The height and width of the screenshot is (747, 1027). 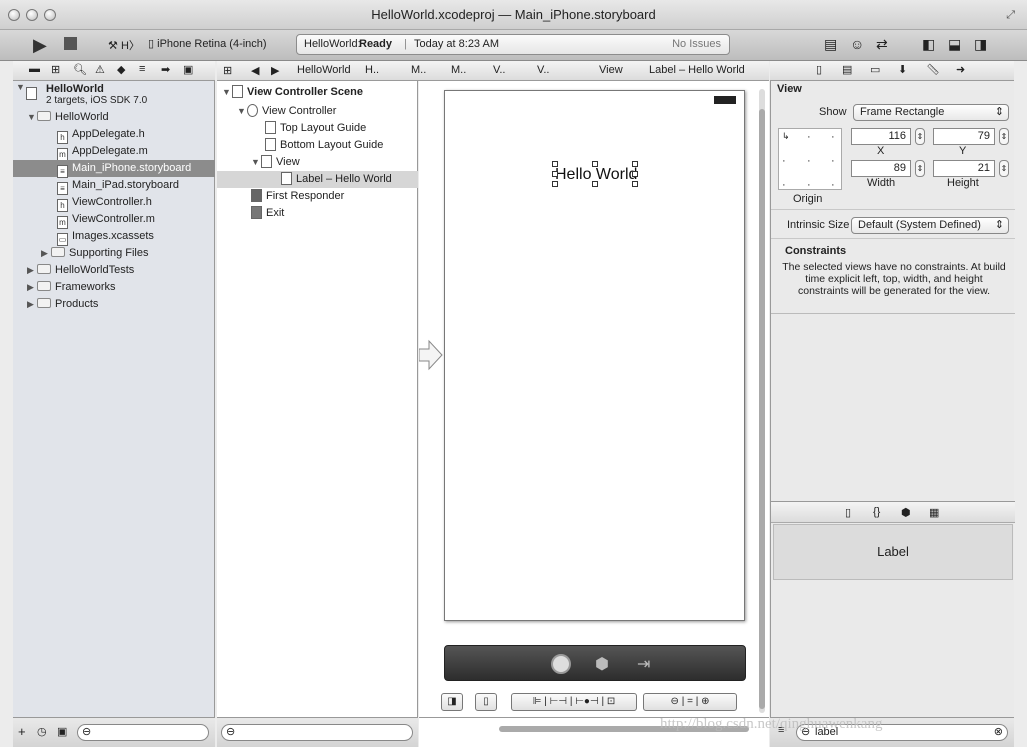 I want to click on debug-navigator-icon: ≡, so click(x=142, y=69).